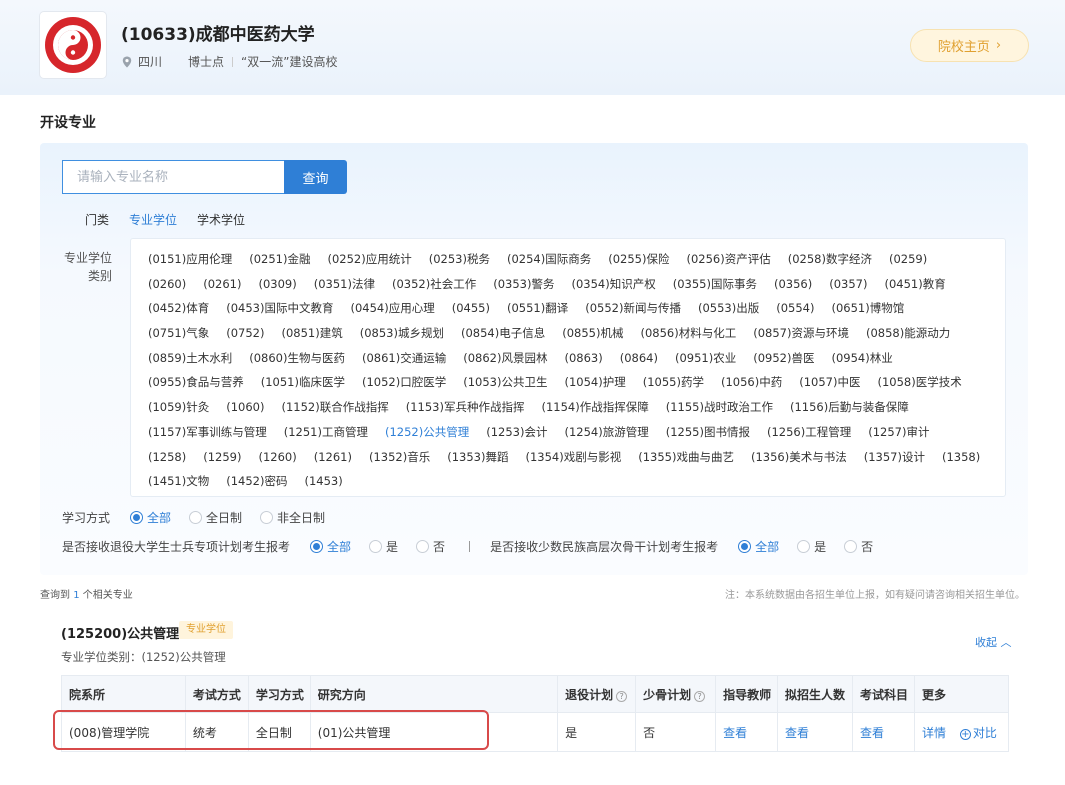 The height and width of the screenshot is (785, 1065). I want to click on category-item: (1453), so click(324, 481).